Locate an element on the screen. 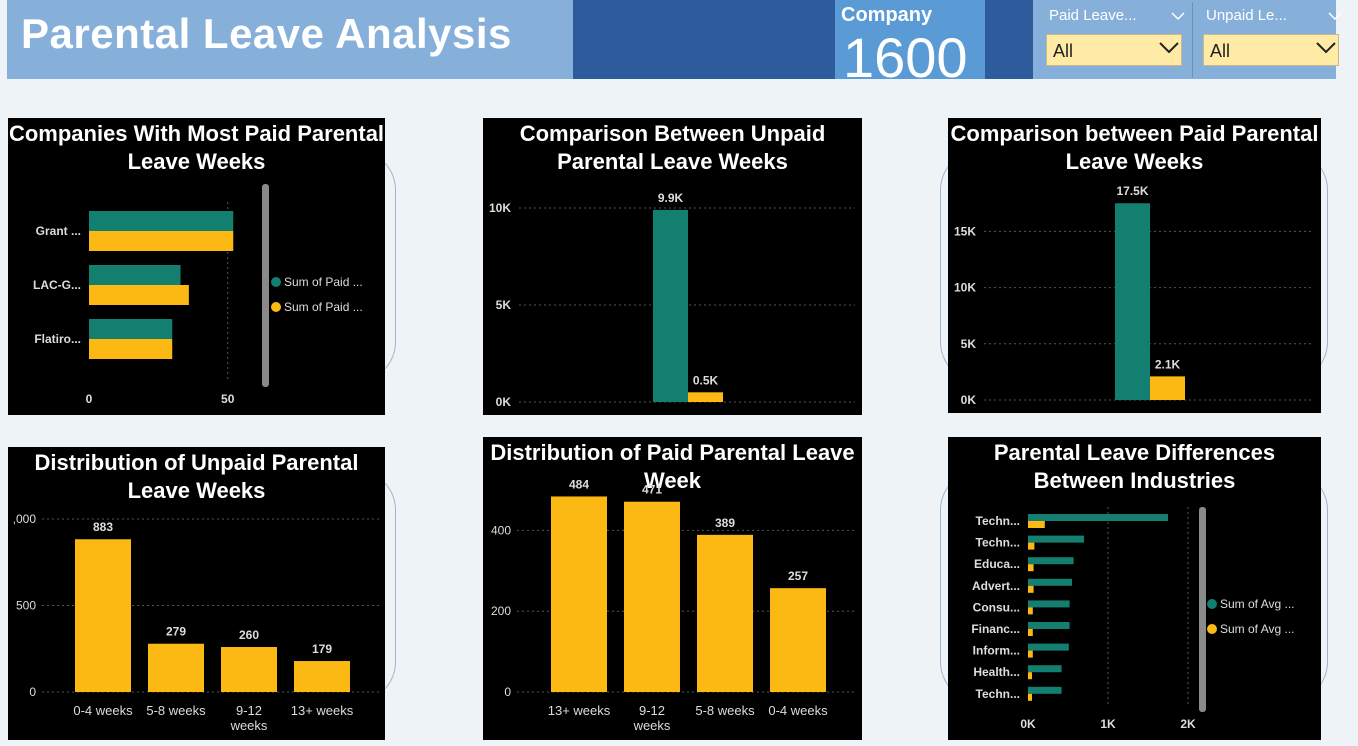 Image resolution: width=1358 pixels, height=746 pixels. data-label: 2.1K is located at coordinates (1168, 364).